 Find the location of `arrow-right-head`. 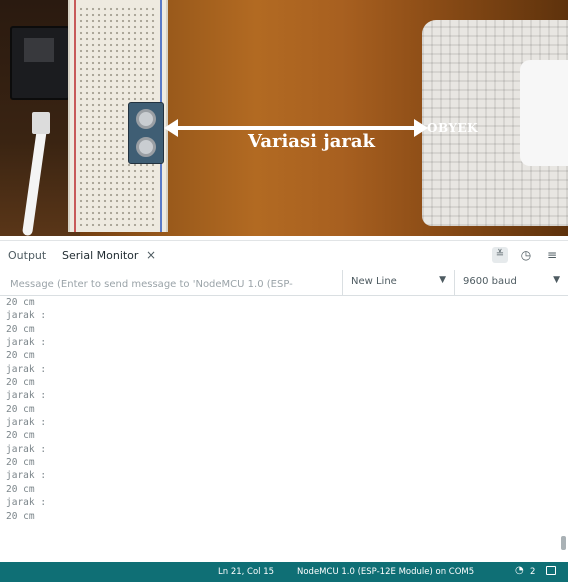

arrow-right-head is located at coordinates (421, 128).